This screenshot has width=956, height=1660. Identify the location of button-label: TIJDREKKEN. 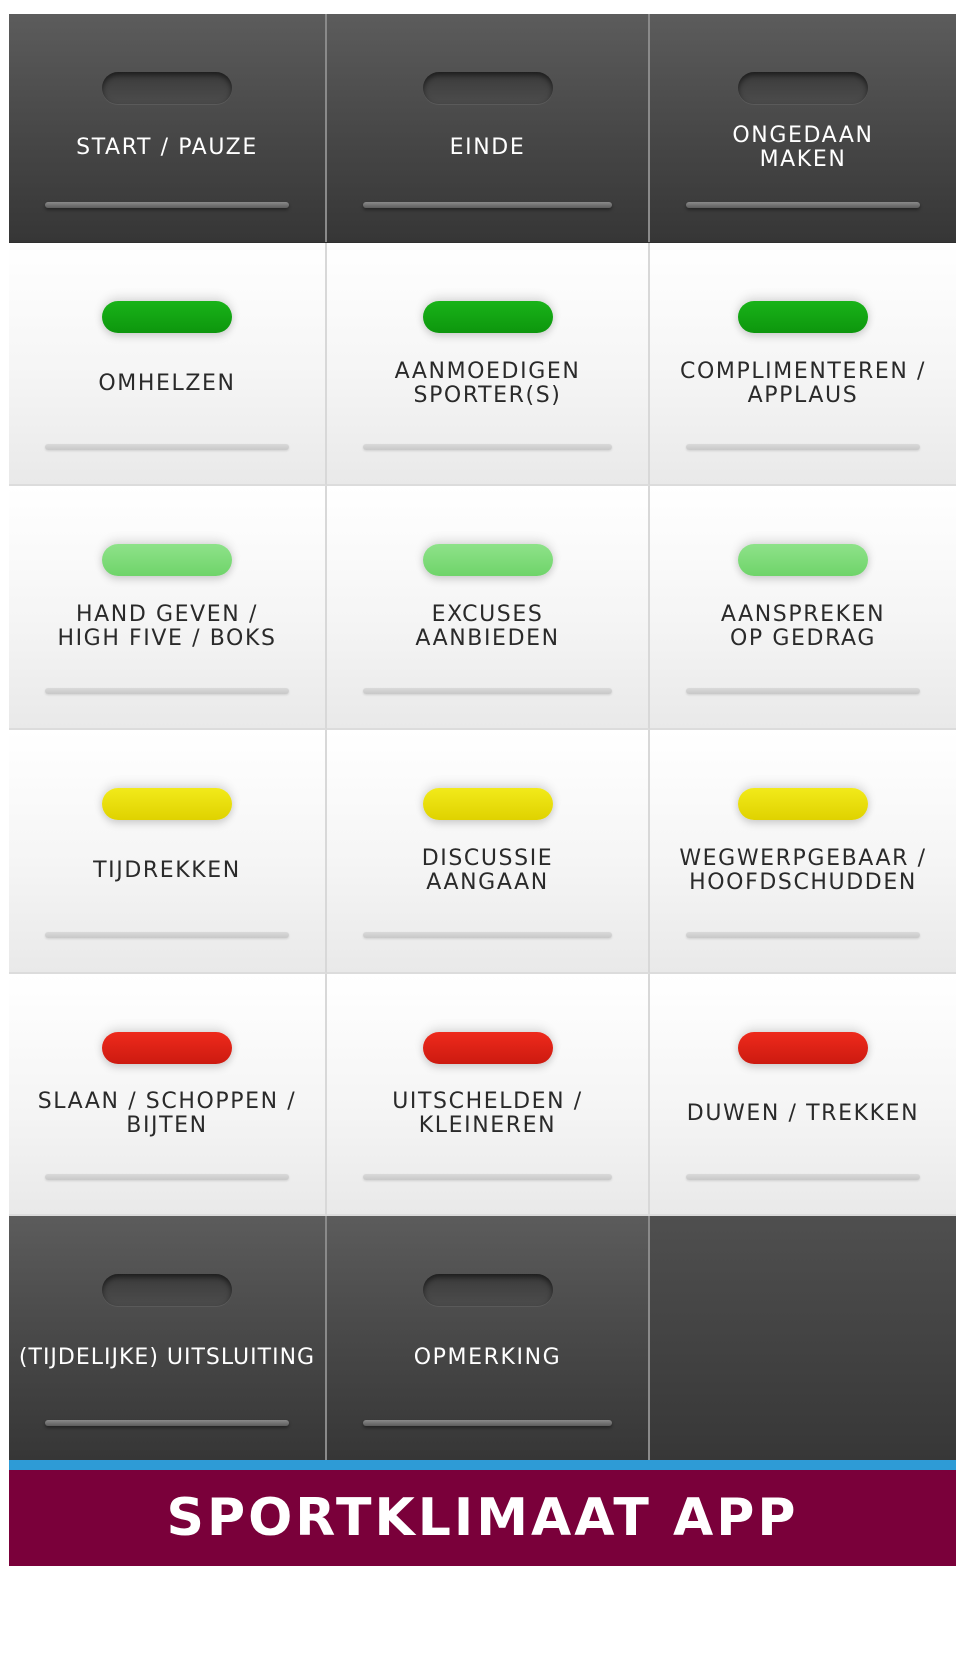
(167, 870).